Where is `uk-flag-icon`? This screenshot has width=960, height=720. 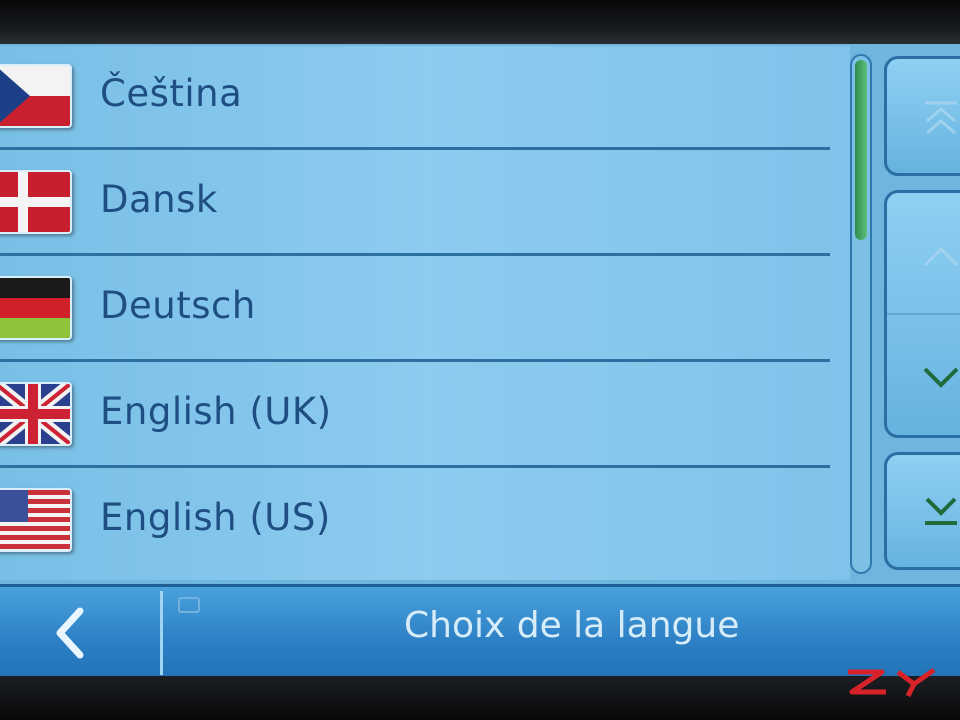
uk-flag-icon is located at coordinates (36, 414).